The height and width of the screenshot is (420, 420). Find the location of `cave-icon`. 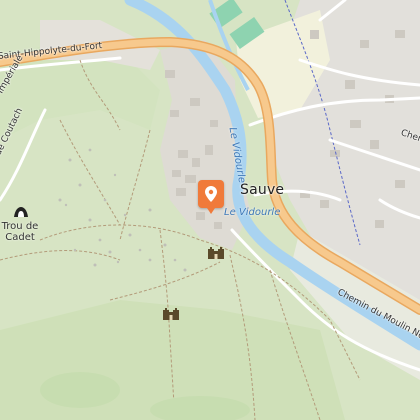

cave-icon is located at coordinates (21, 212).